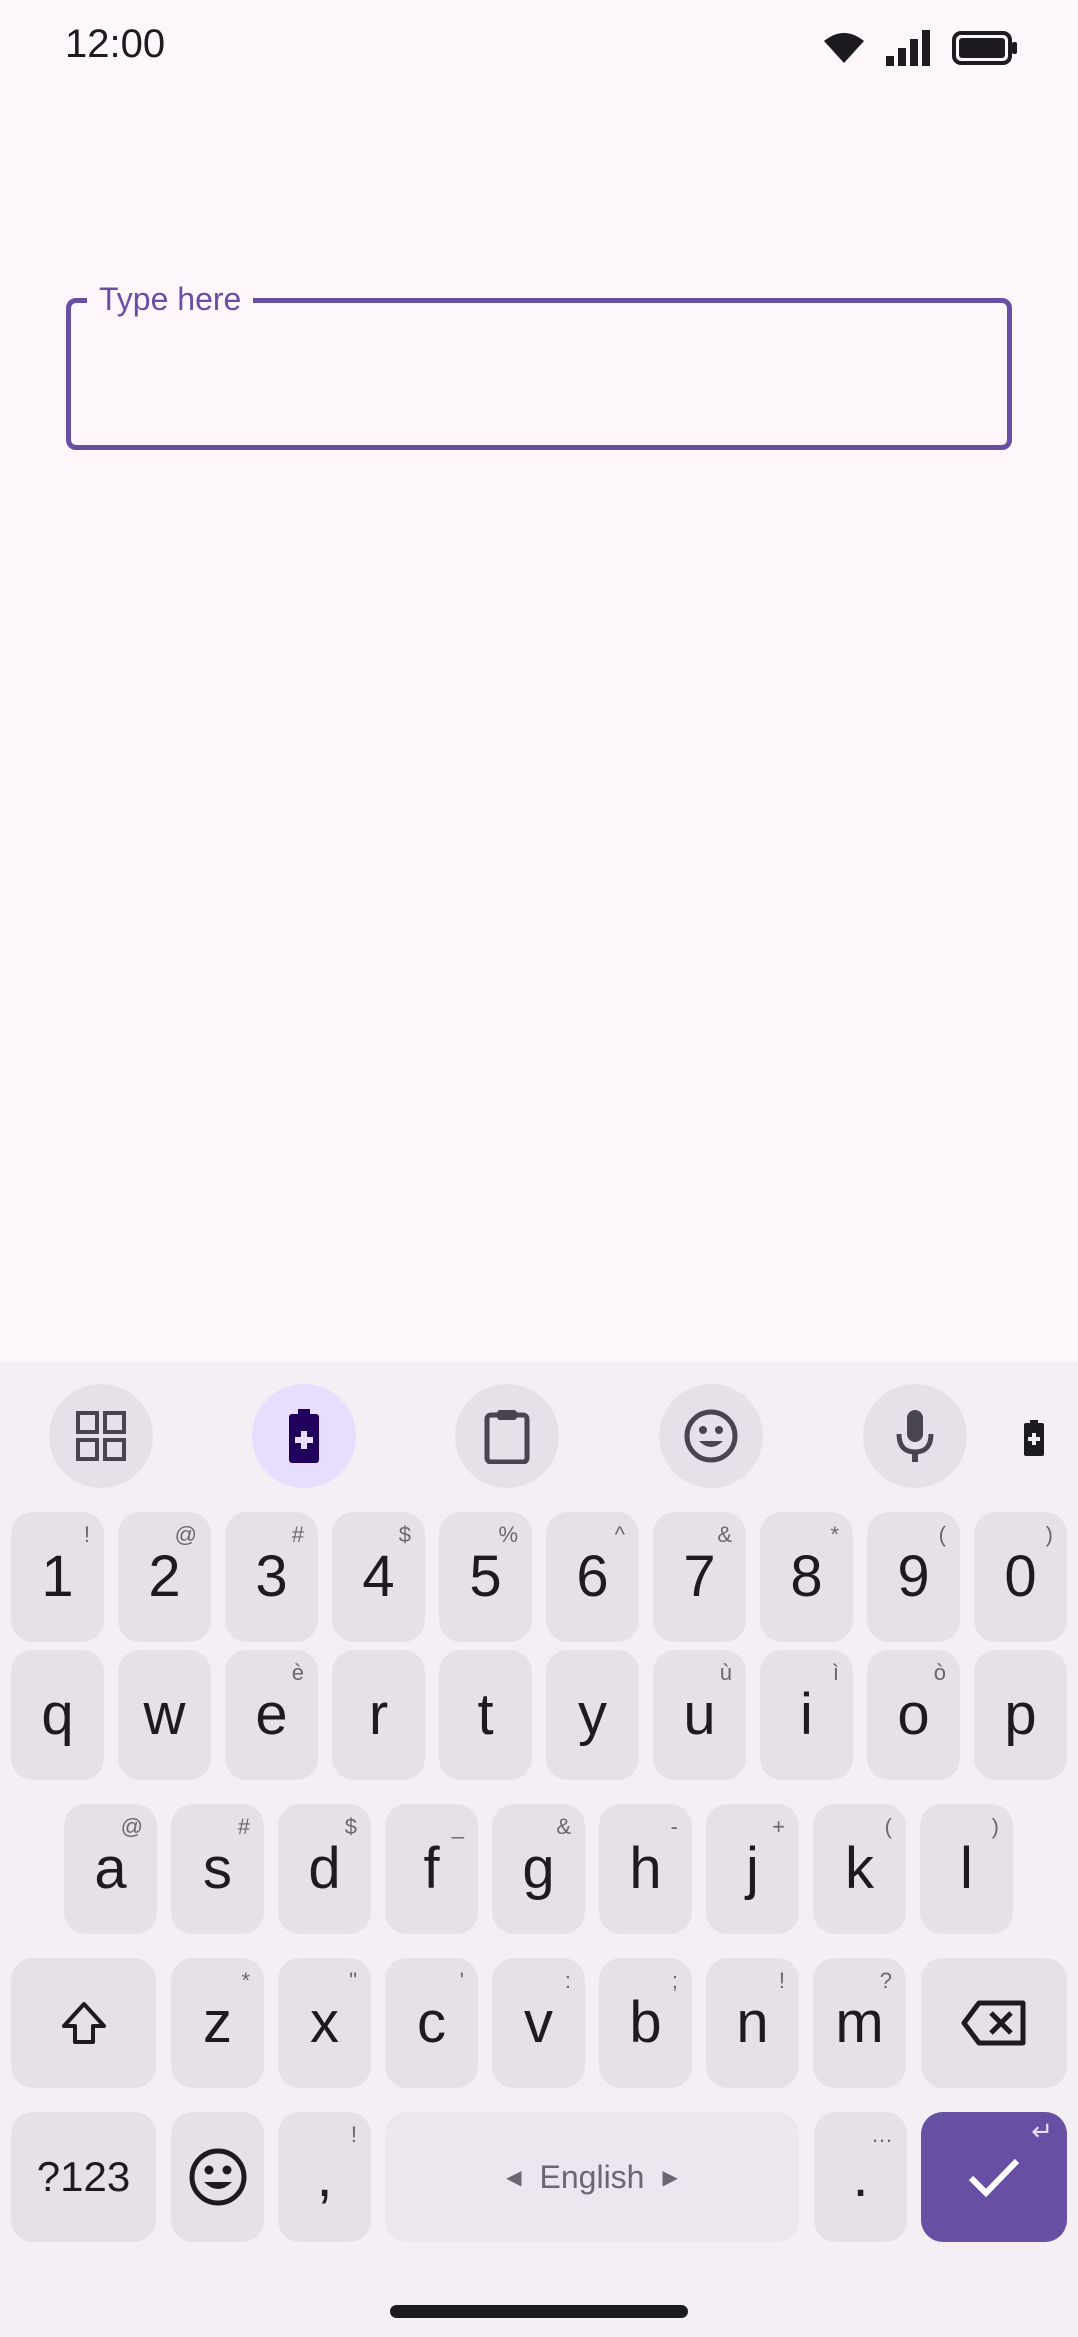 Image resolution: width=1078 pixels, height=2337 pixels. What do you see at coordinates (245, 1980) in the screenshot?
I see `key-hint: *` at bounding box center [245, 1980].